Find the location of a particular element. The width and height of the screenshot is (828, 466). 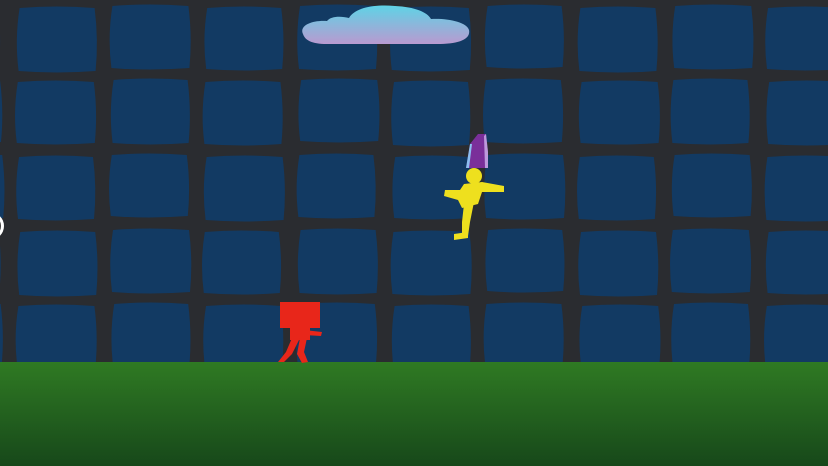

cloud is located at coordinates (386, 24).